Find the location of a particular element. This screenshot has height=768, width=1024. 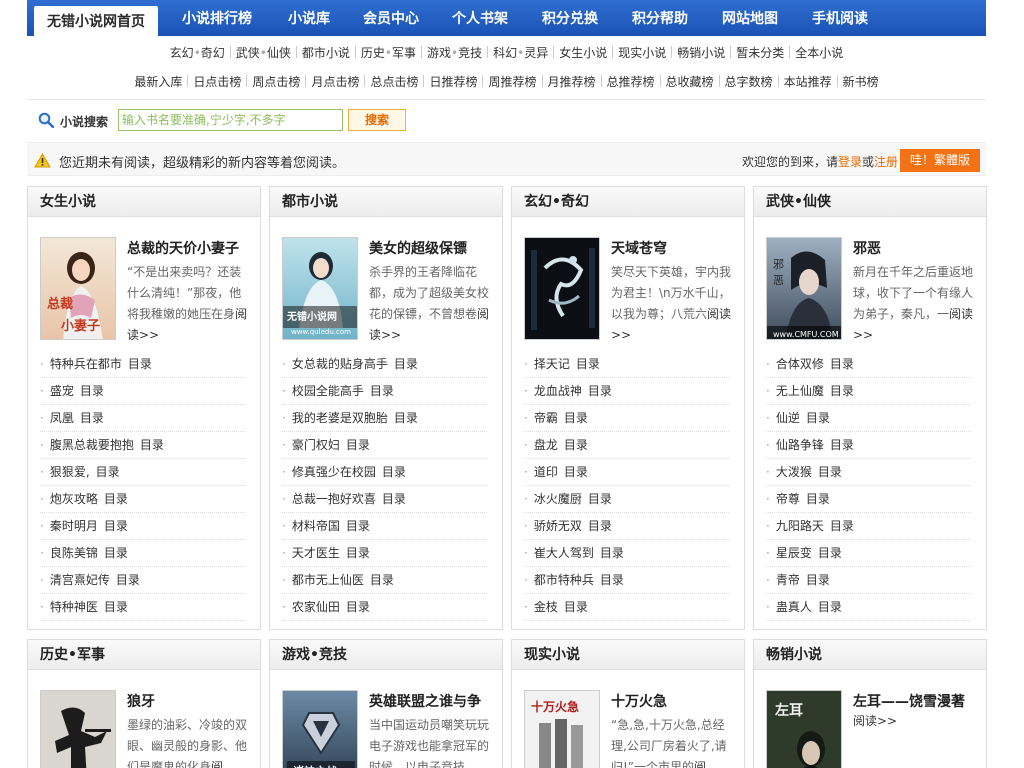

rank-newest: 最新入库 is located at coordinates (158, 81).